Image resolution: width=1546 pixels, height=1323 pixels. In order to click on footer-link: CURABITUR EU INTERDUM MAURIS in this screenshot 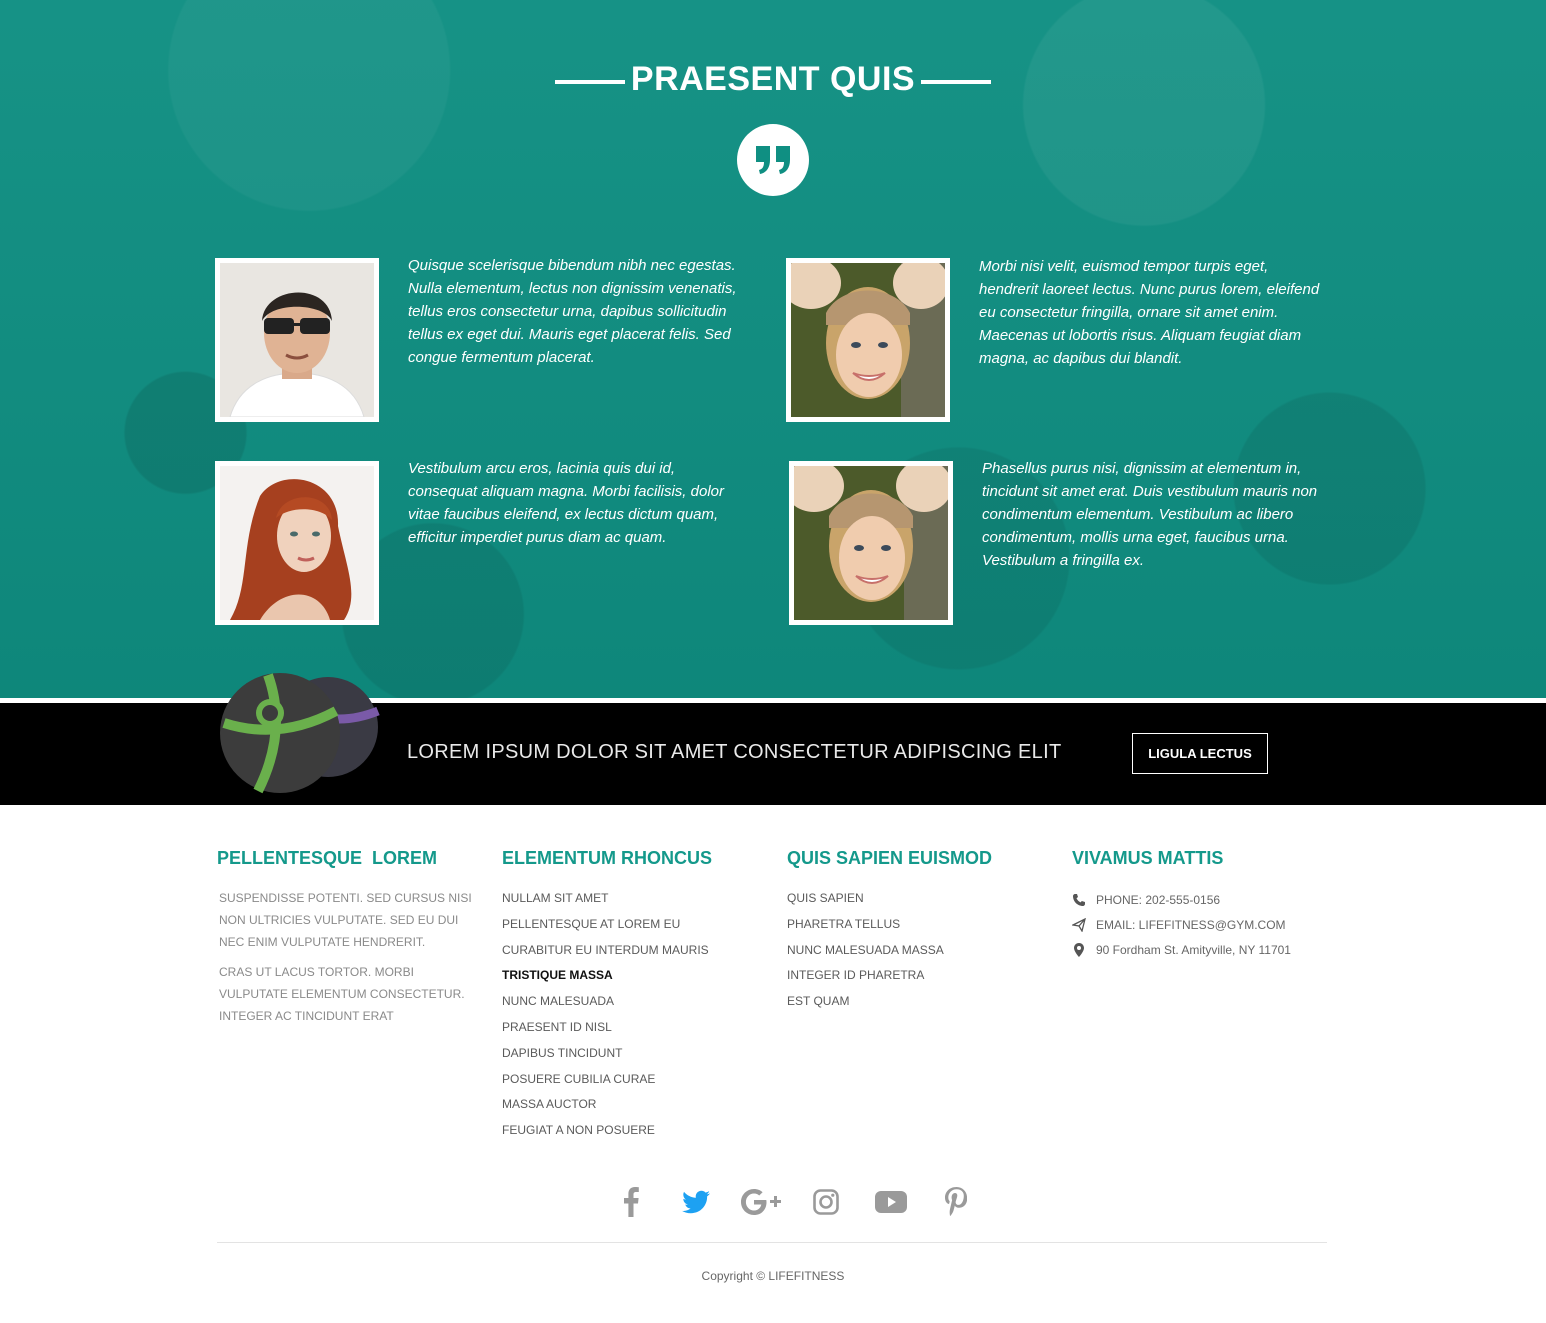, I will do `click(605, 950)`.